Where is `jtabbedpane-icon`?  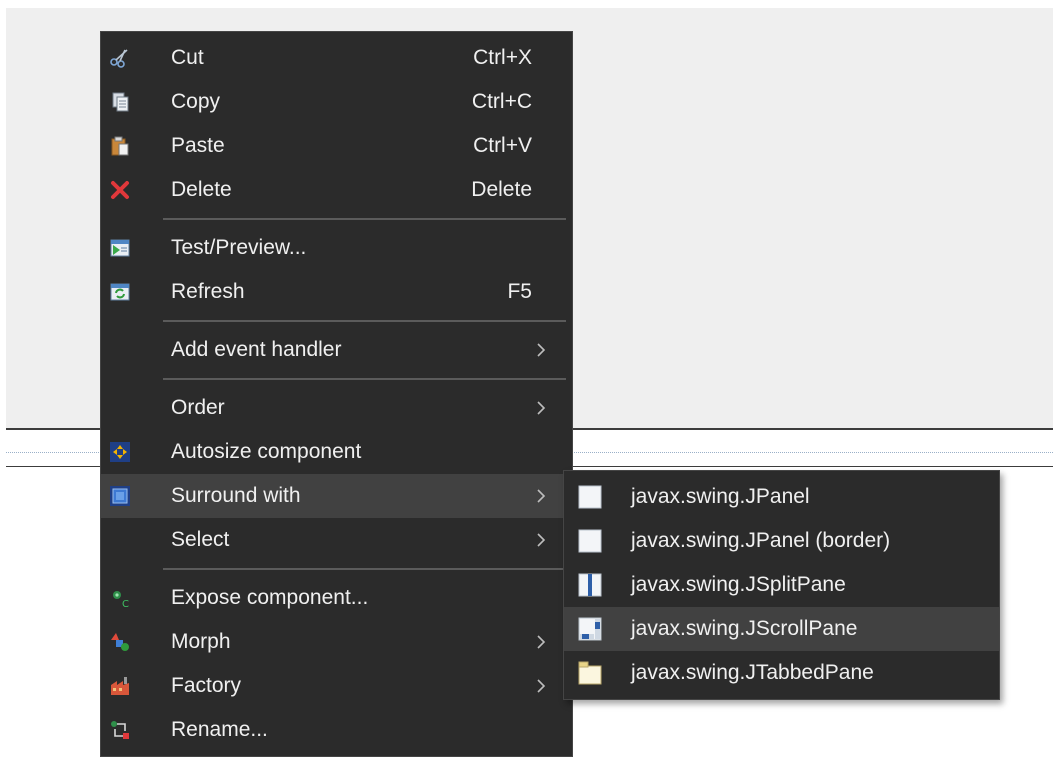
jtabbedpane-icon is located at coordinates (590, 673).